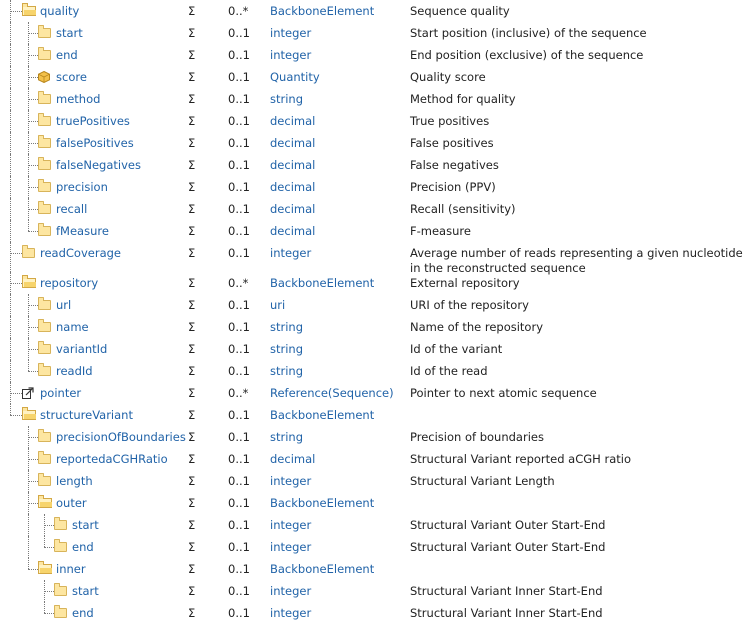 The image size is (756, 628). Describe the element at coordinates (86, 415) in the screenshot. I see `element-name-link: structureVariant` at that location.